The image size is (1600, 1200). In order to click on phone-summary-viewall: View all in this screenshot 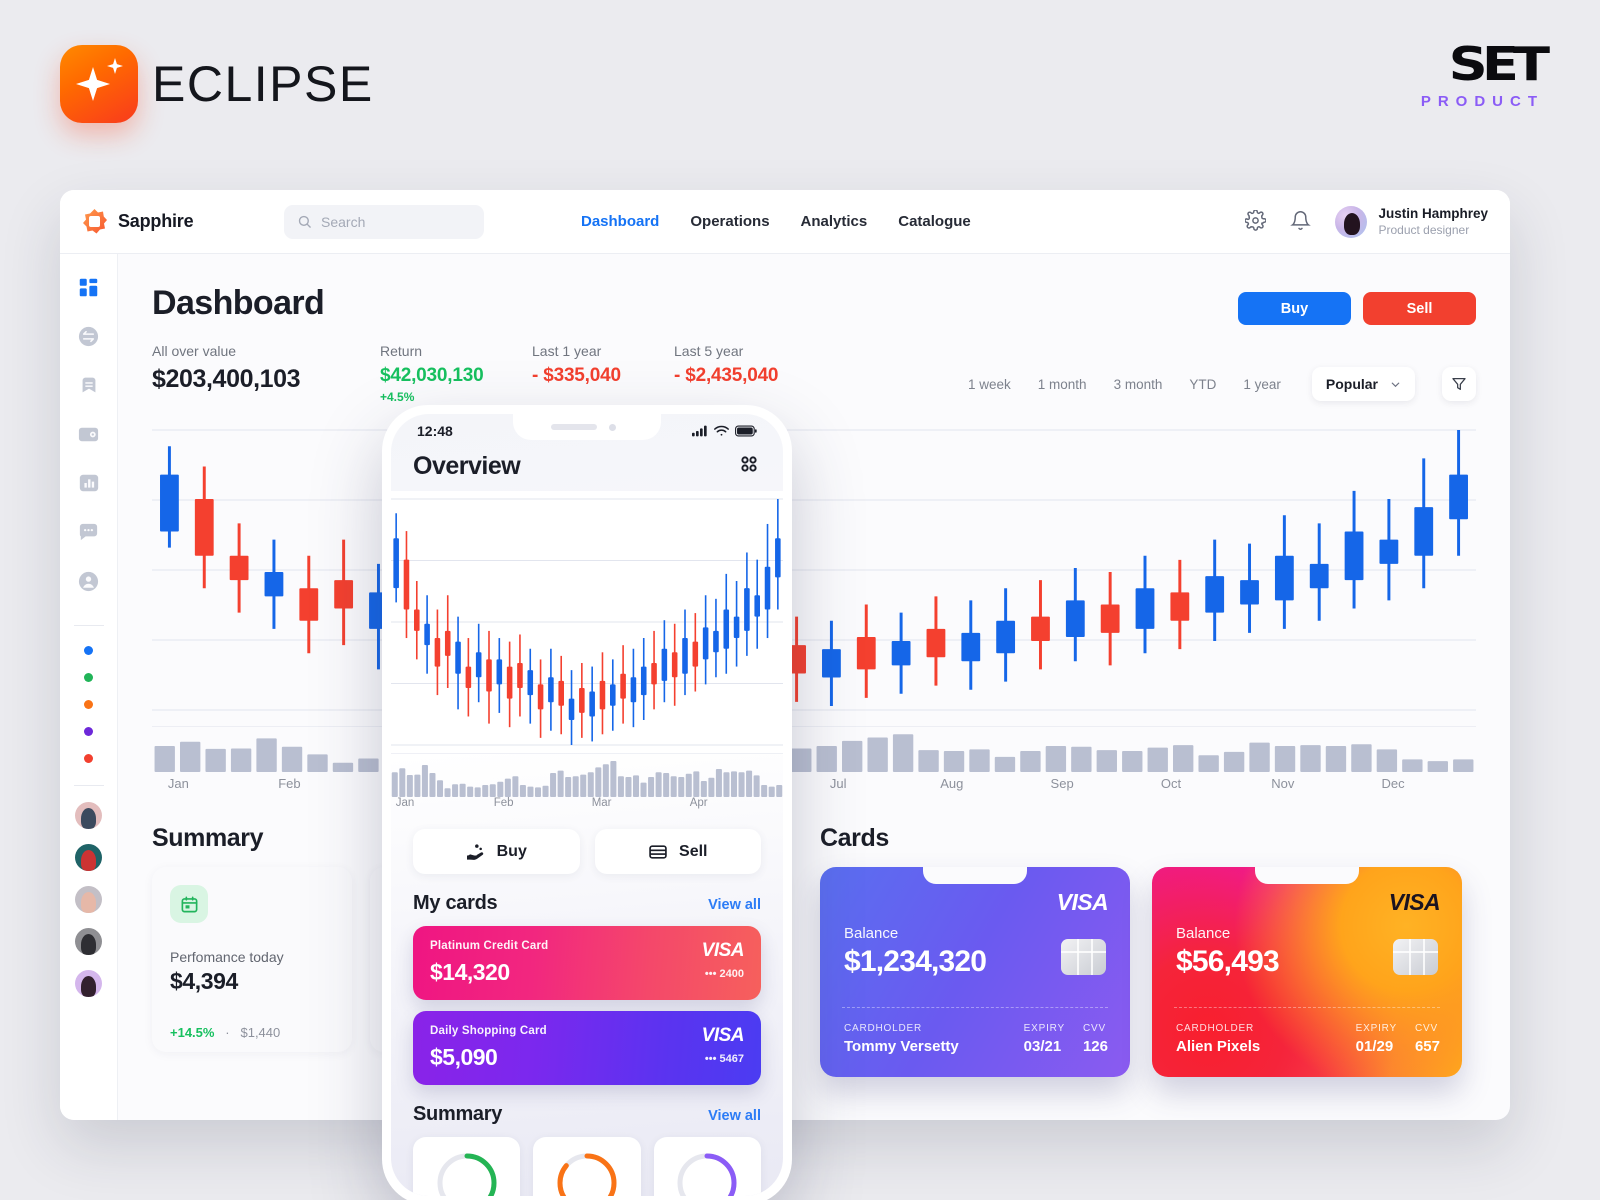, I will do `click(734, 1116)`.